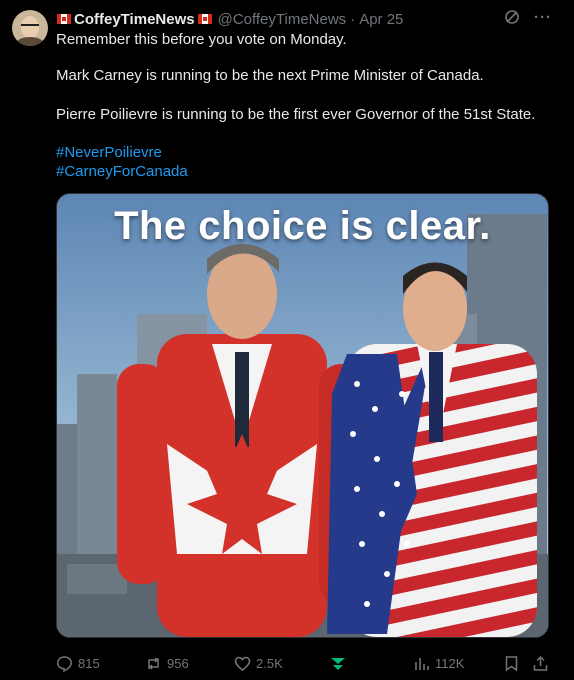  Describe the element at coordinates (201, 39) in the screenshot. I see `tweet-text-line: Remember this before you vote on Monday.` at that location.